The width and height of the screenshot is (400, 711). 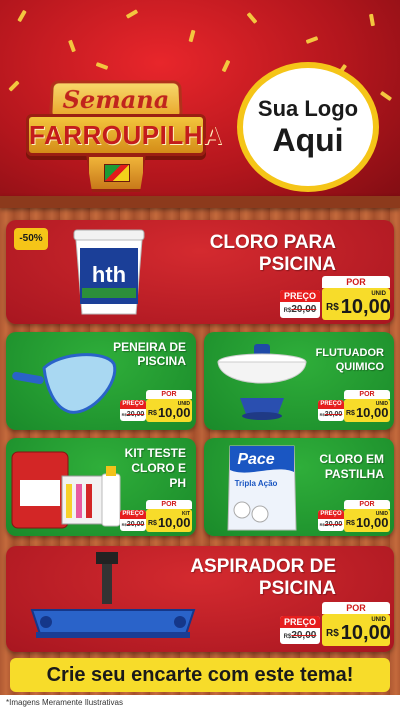 I want to click on bucket-brand-text: hth, so click(x=109, y=274).